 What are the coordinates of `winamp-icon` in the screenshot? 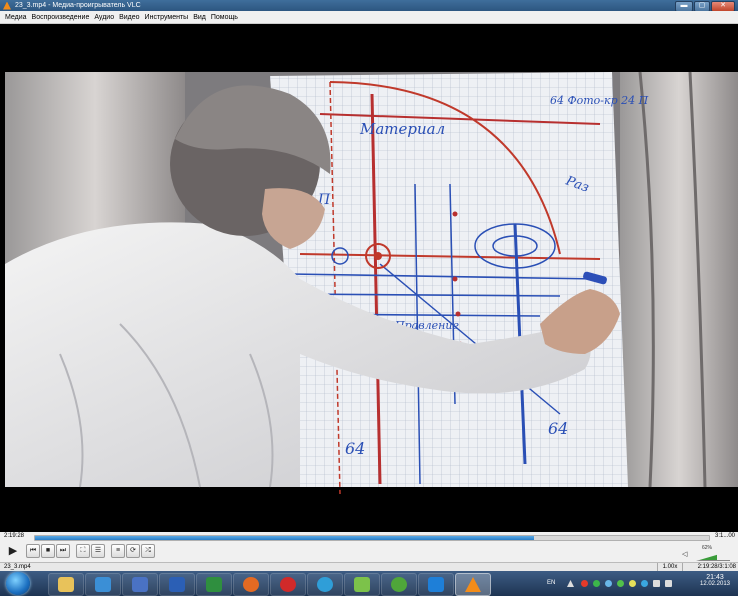 It's located at (362, 584).